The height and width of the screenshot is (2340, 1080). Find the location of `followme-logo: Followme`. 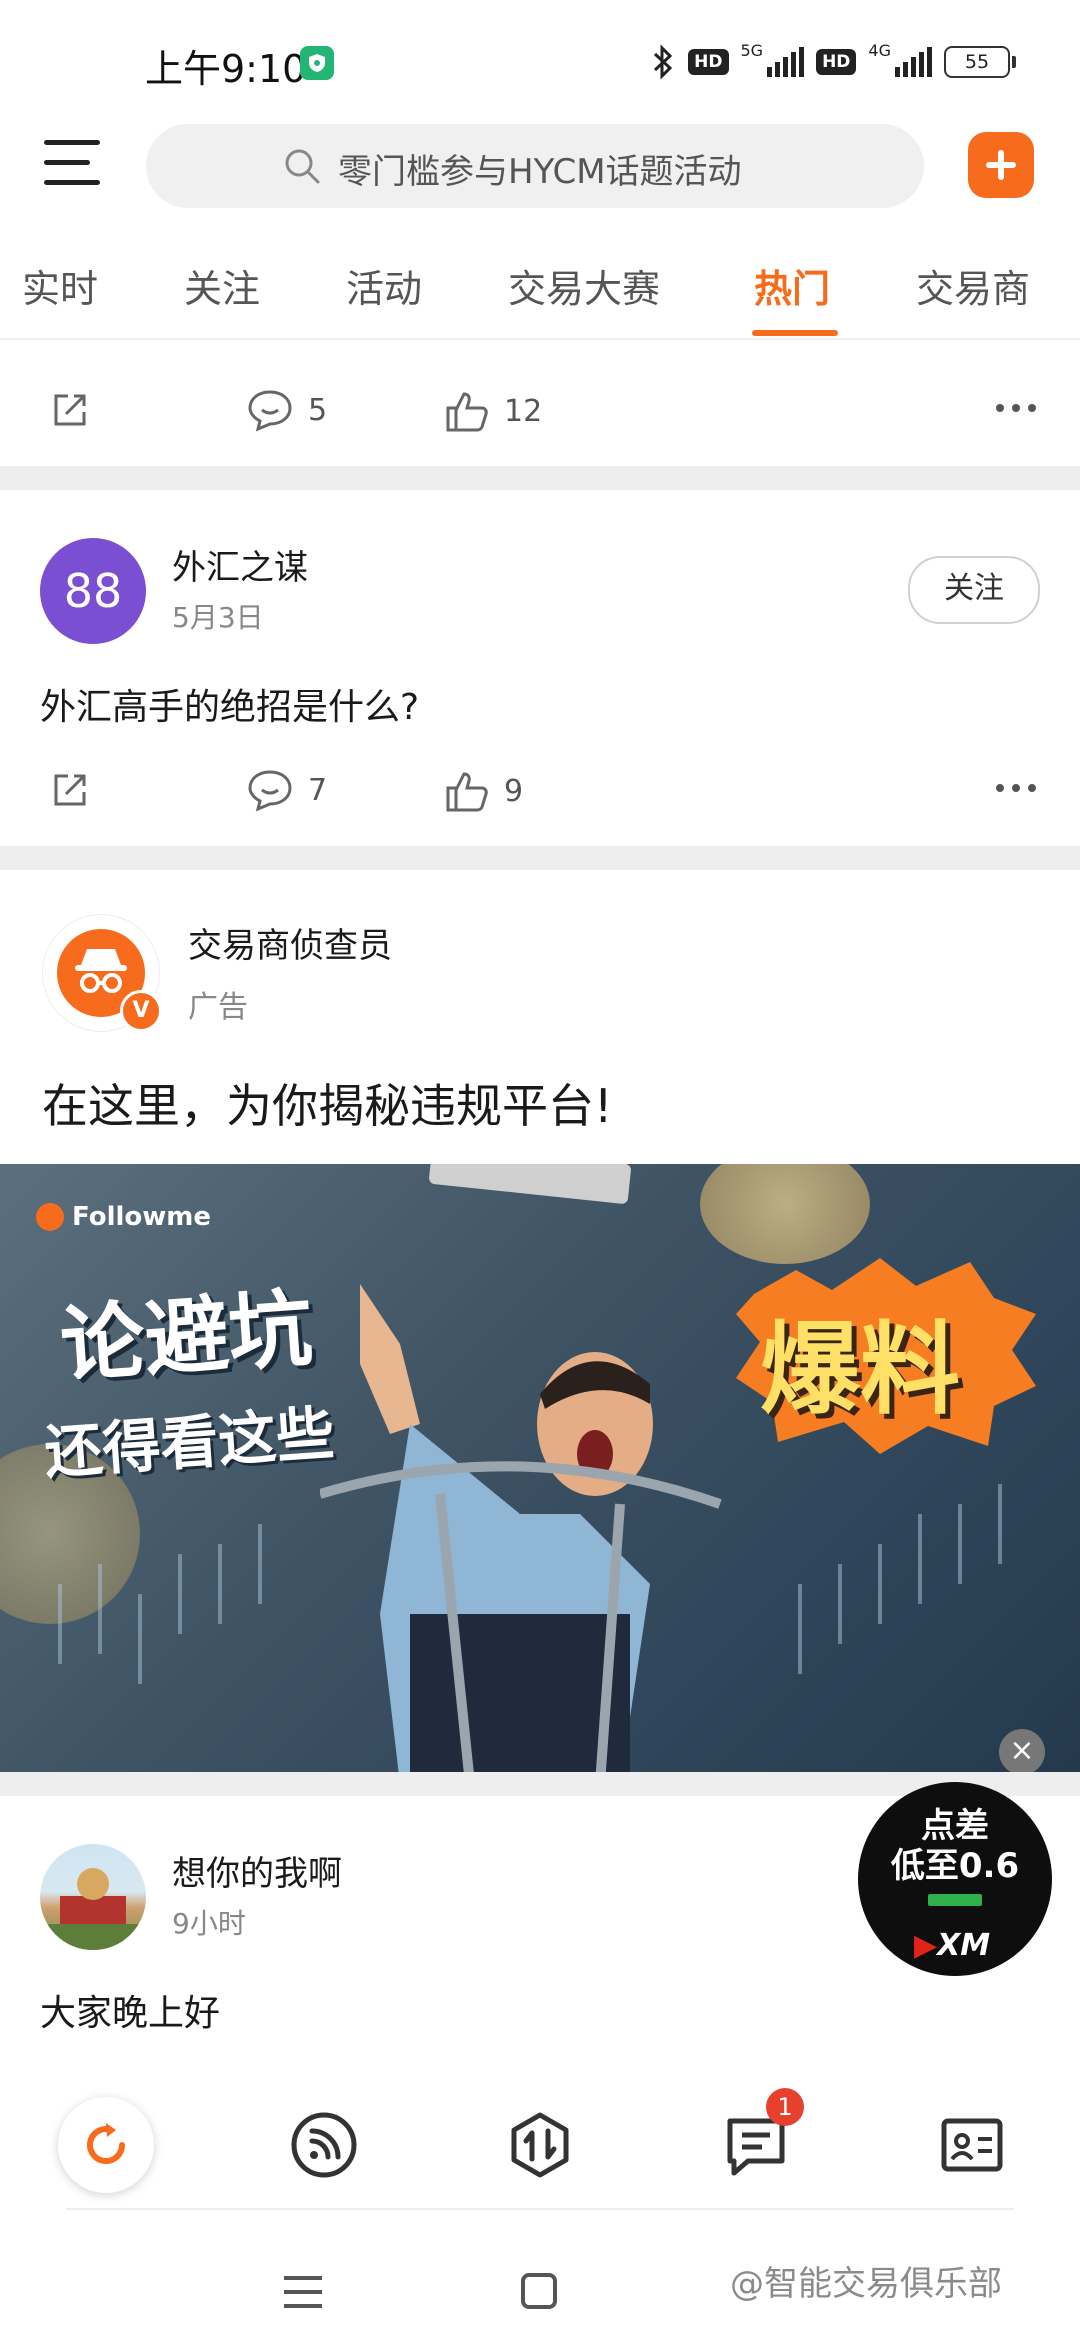

followme-logo: Followme is located at coordinates (123, 1217).